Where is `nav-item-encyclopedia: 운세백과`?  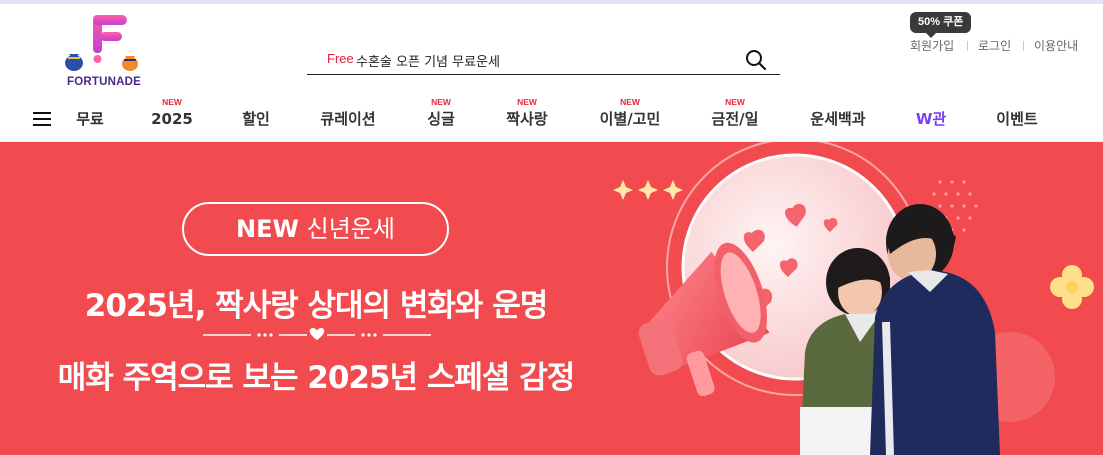
nav-item-encyclopedia: 운세백과 is located at coordinates (837, 119).